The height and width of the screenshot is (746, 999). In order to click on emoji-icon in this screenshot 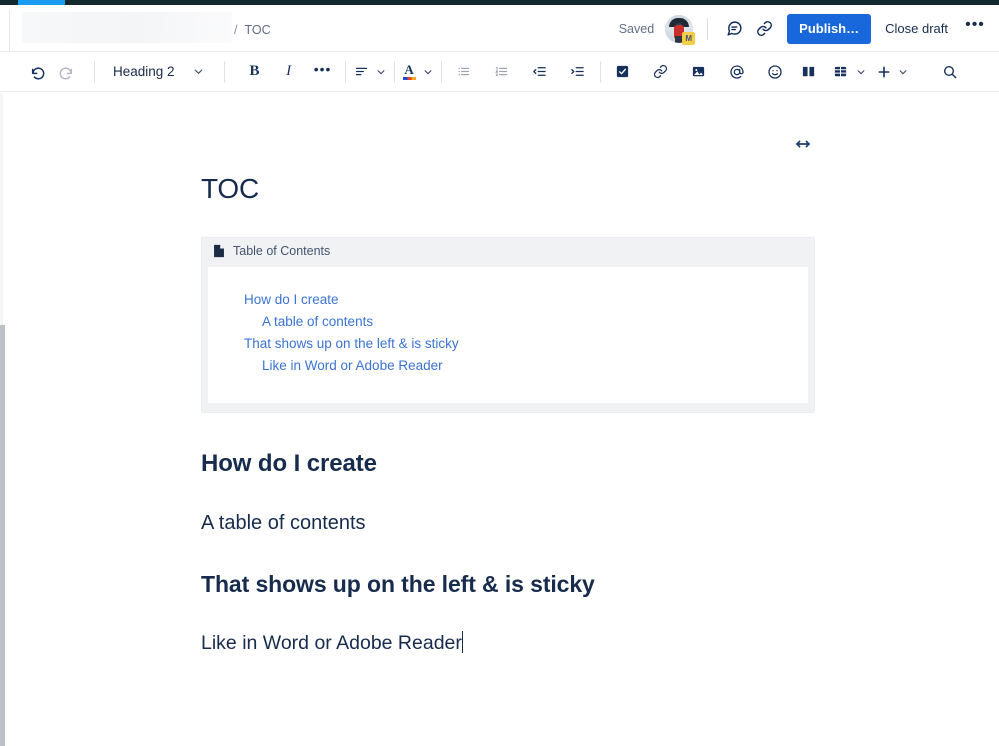, I will do `click(774, 71)`.